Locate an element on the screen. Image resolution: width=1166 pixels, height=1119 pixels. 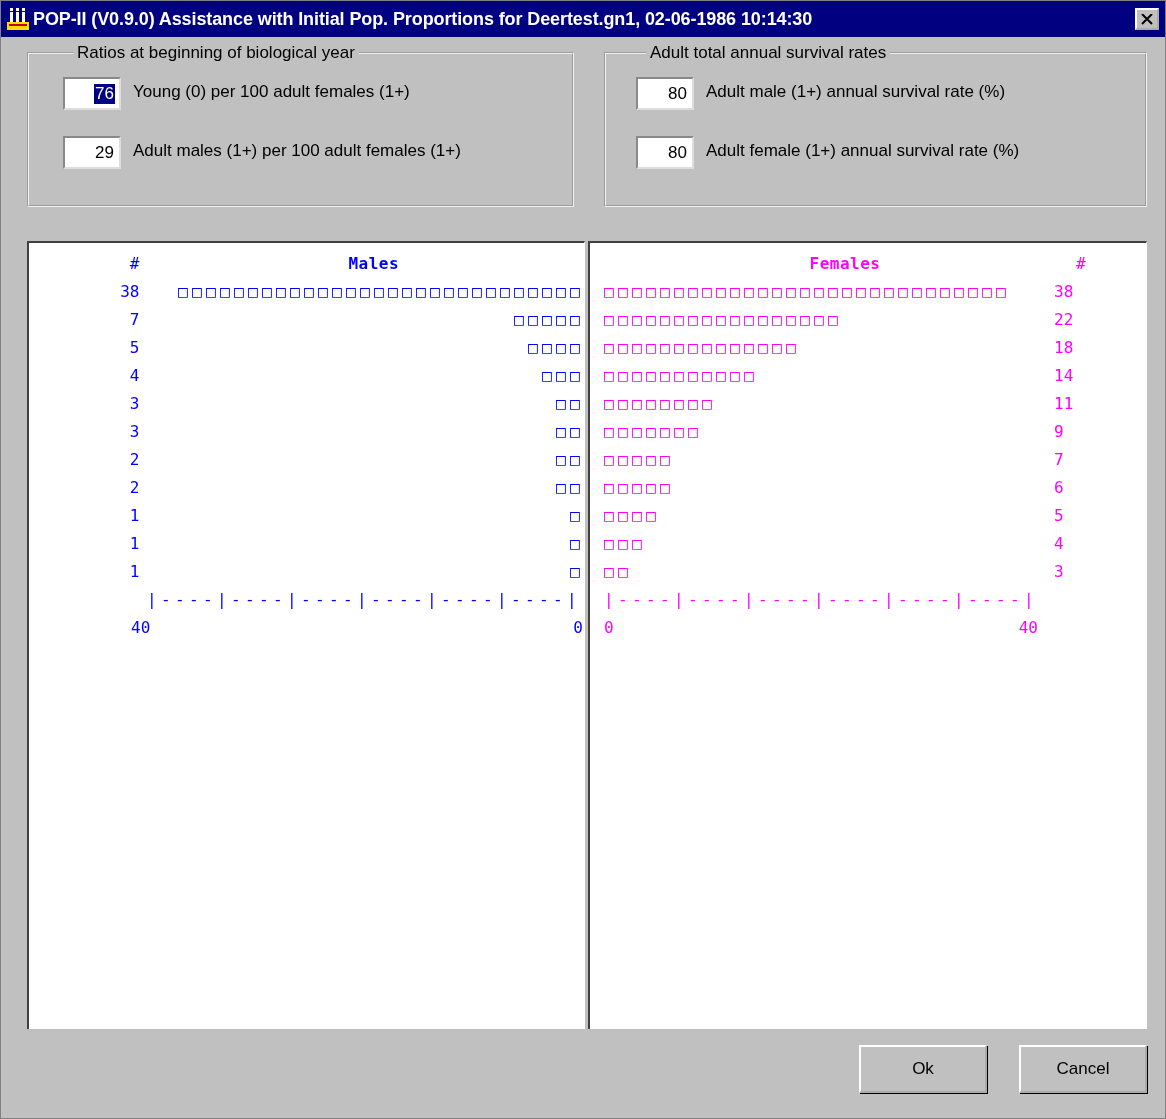
window-title: POP-II (V0.9.0) Assistance with Initial Pop. Proportions for Deertest.gn1, 02-06-1986 10:14:30 is located at coordinates (423, 19).